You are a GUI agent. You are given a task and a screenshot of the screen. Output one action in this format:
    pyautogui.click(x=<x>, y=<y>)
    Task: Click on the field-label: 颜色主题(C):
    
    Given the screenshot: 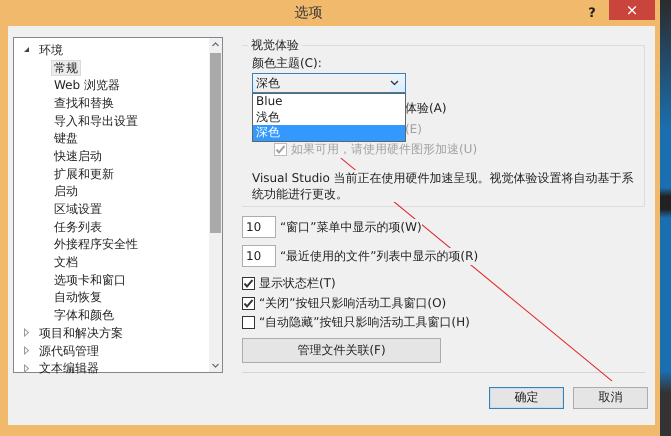 What is the action you would take?
    pyautogui.click(x=287, y=63)
    